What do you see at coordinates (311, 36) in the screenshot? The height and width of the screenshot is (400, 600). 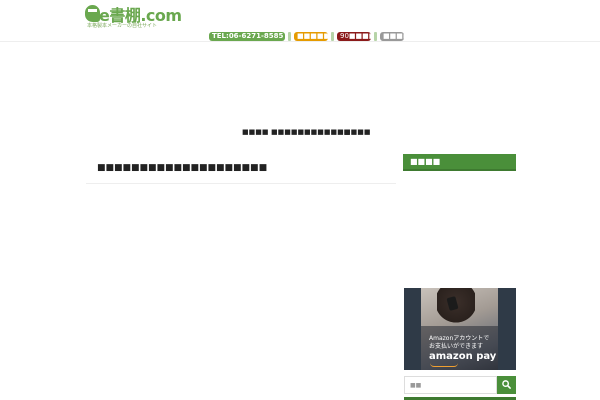 I see `orange-badge: ■■■■■■` at bounding box center [311, 36].